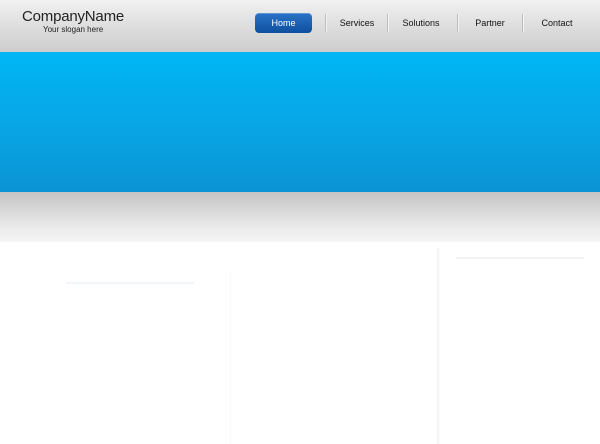 The width and height of the screenshot is (600, 444). What do you see at coordinates (520, 258) in the screenshot?
I see `sidebar-heading-placeholder` at bounding box center [520, 258].